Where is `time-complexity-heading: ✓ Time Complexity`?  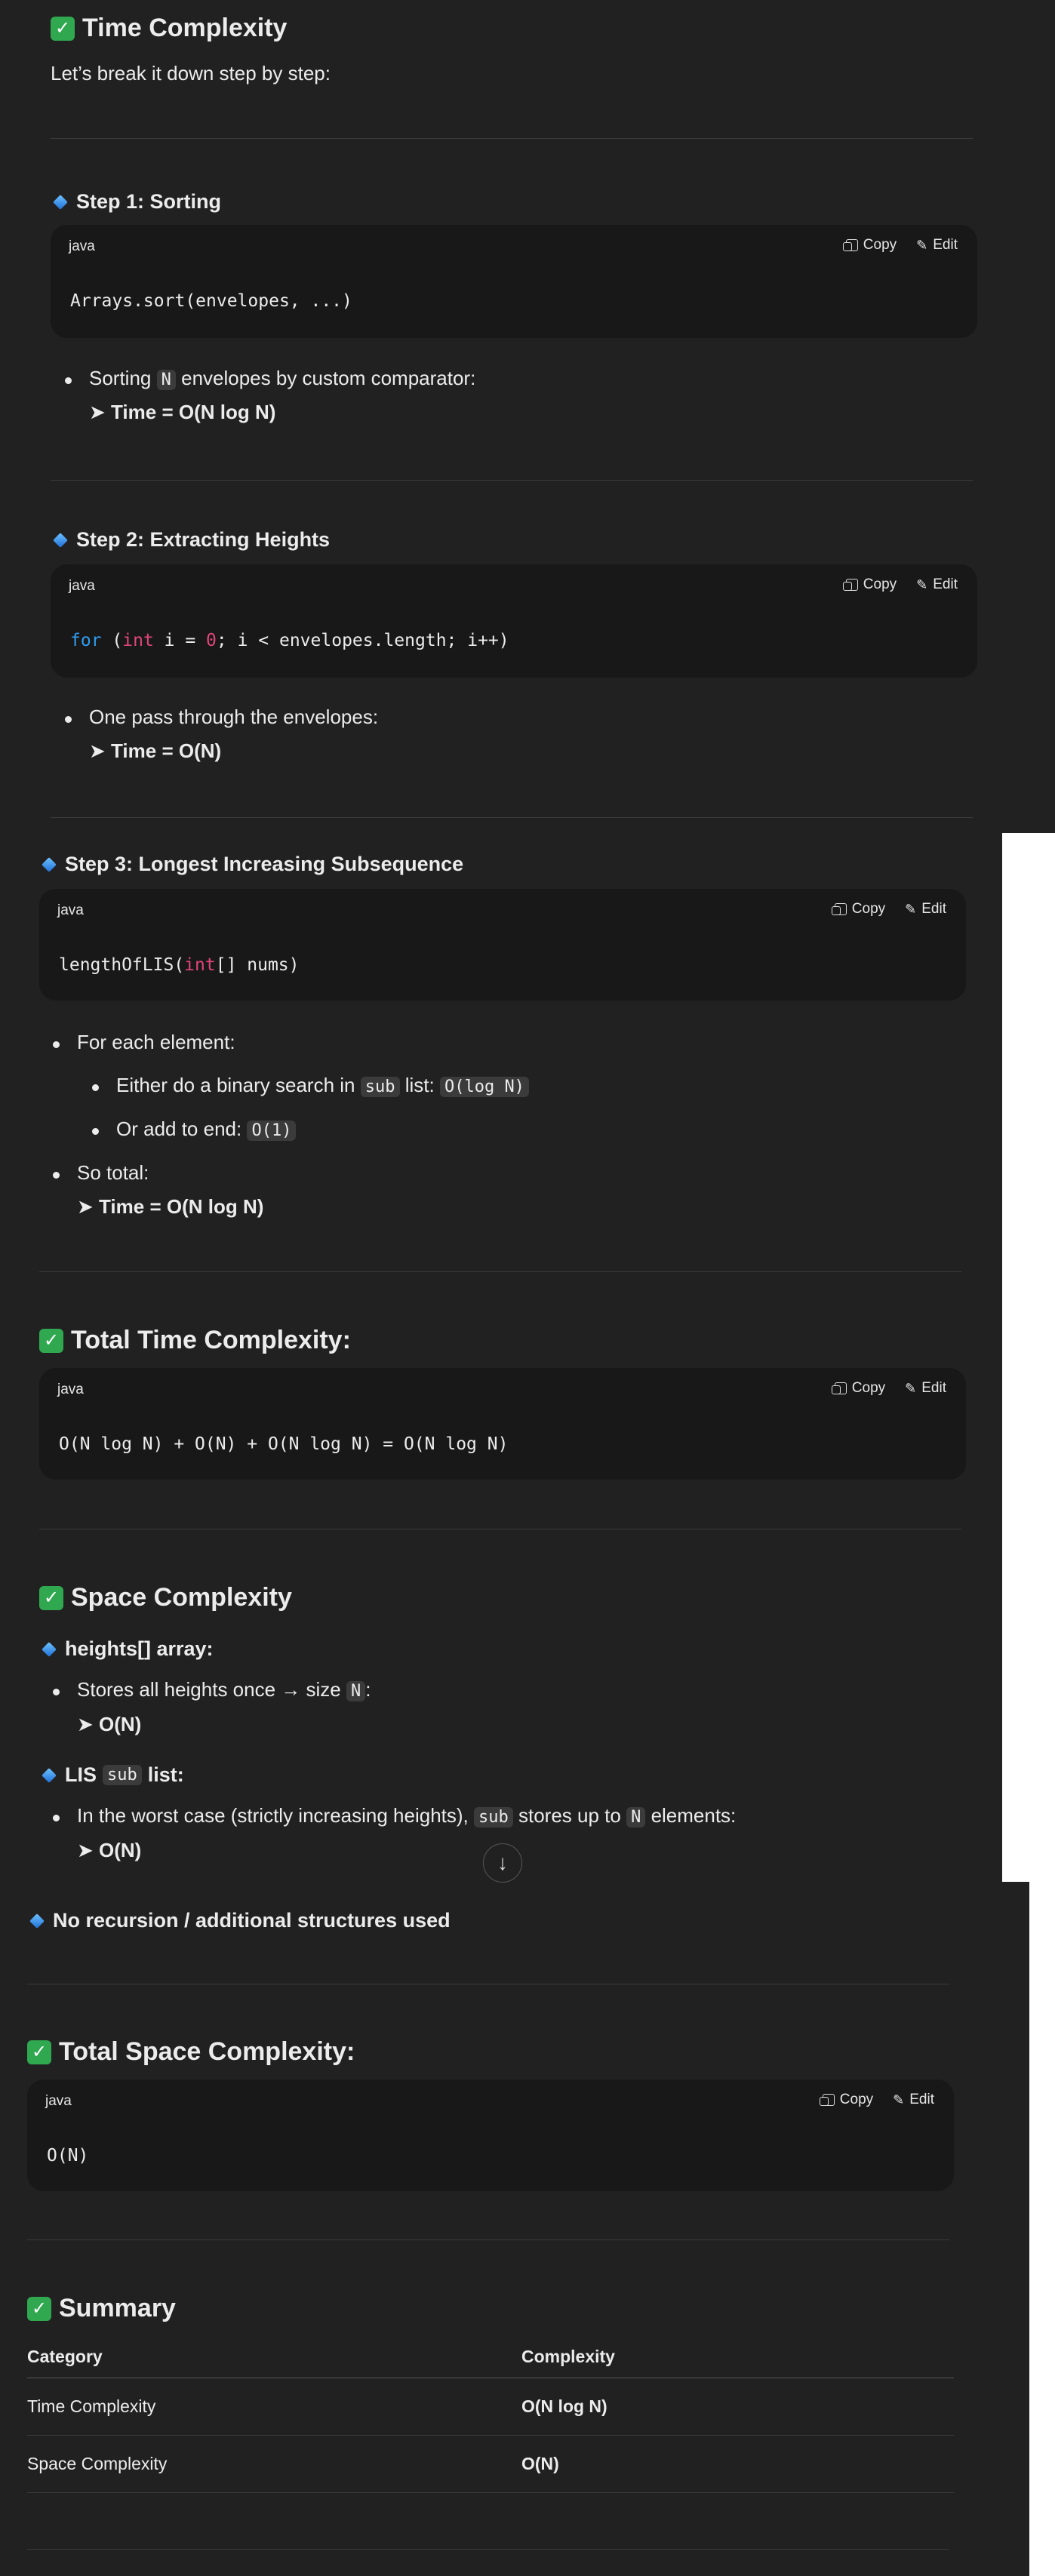 time-complexity-heading: ✓ Time Complexity is located at coordinates (169, 28).